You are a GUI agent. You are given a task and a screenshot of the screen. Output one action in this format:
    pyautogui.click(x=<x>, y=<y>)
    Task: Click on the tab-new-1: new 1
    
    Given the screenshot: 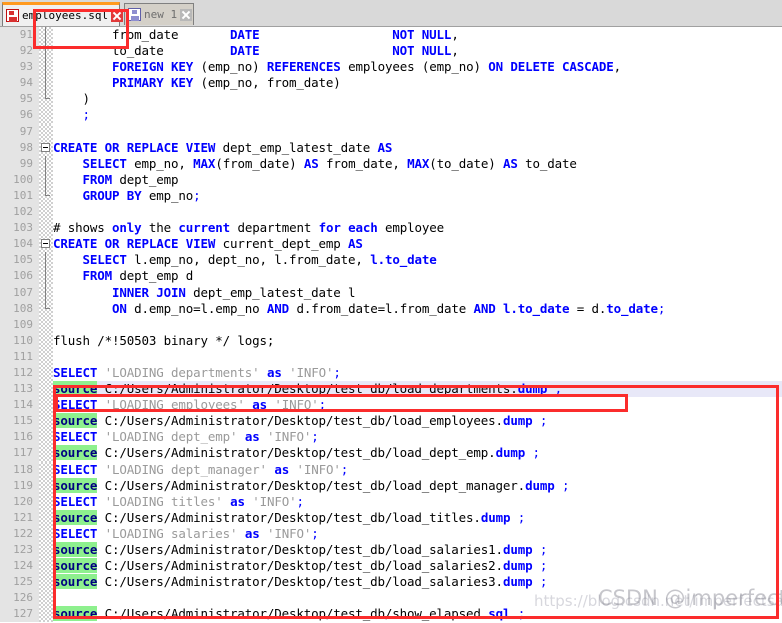 What is the action you would take?
    pyautogui.click(x=159, y=14)
    